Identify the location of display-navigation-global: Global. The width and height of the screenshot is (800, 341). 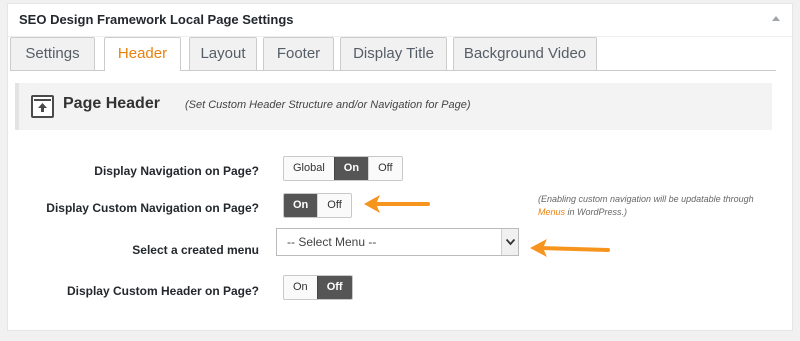
(309, 168).